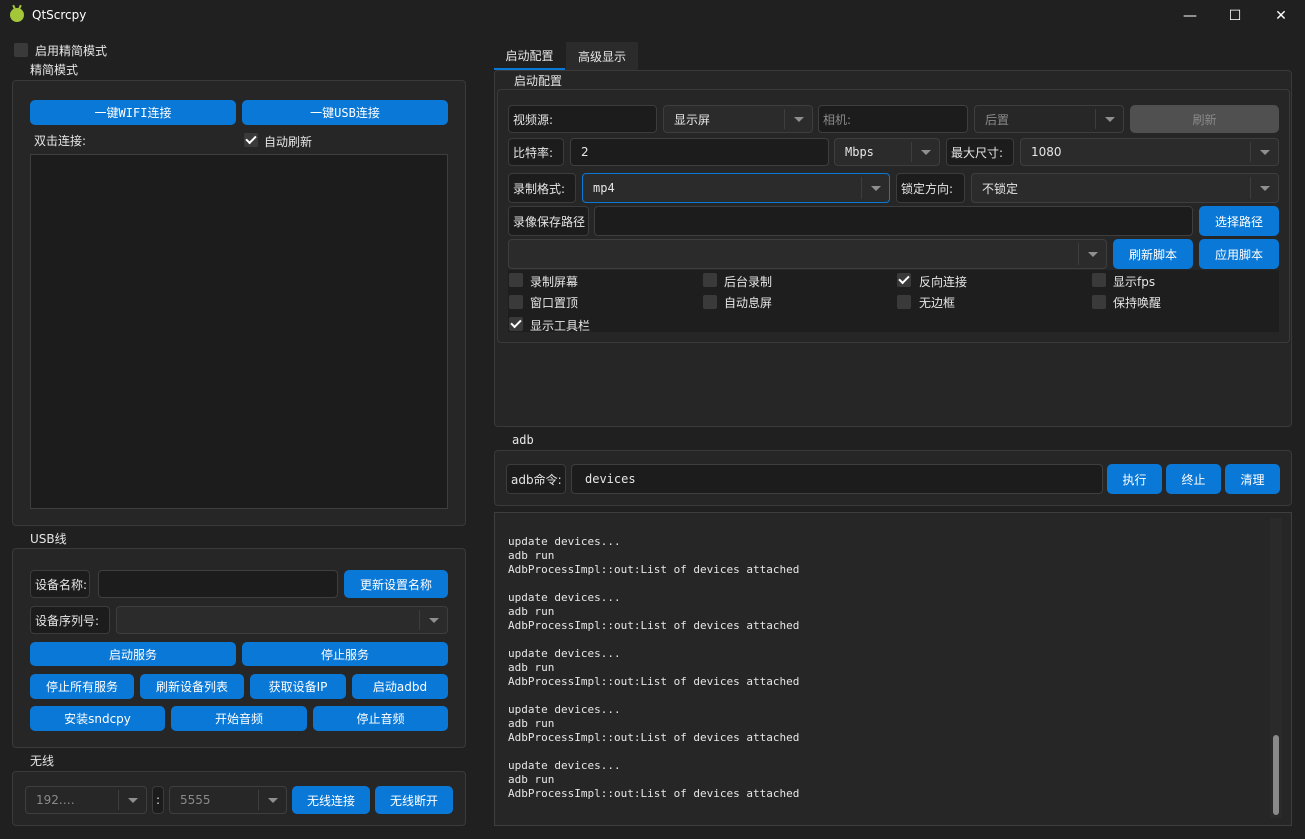 Image resolution: width=1305 pixels, height=839 pixels. What do you see at coordinates (1239, 221) in the screenshot?
I see `choose-path-button: 选择路径` at bounding box center [1239, 221].